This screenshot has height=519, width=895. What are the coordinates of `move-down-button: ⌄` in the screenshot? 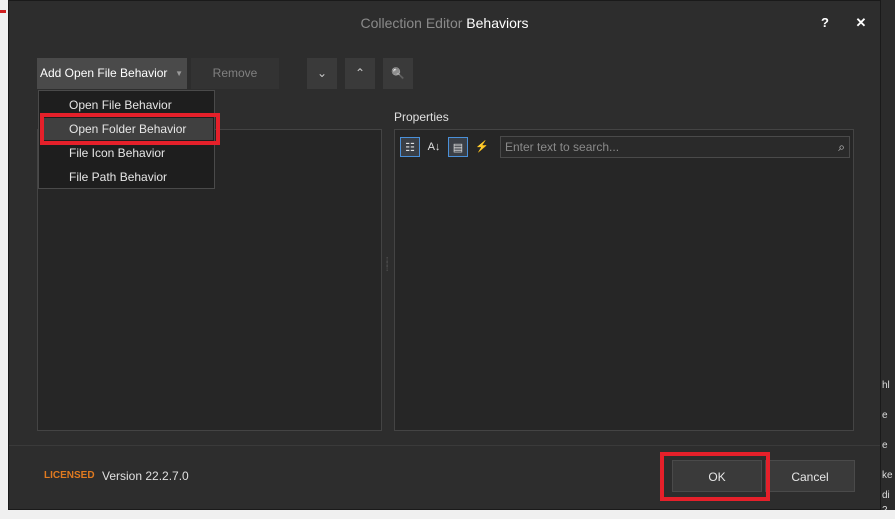 It's located at (322, 73).